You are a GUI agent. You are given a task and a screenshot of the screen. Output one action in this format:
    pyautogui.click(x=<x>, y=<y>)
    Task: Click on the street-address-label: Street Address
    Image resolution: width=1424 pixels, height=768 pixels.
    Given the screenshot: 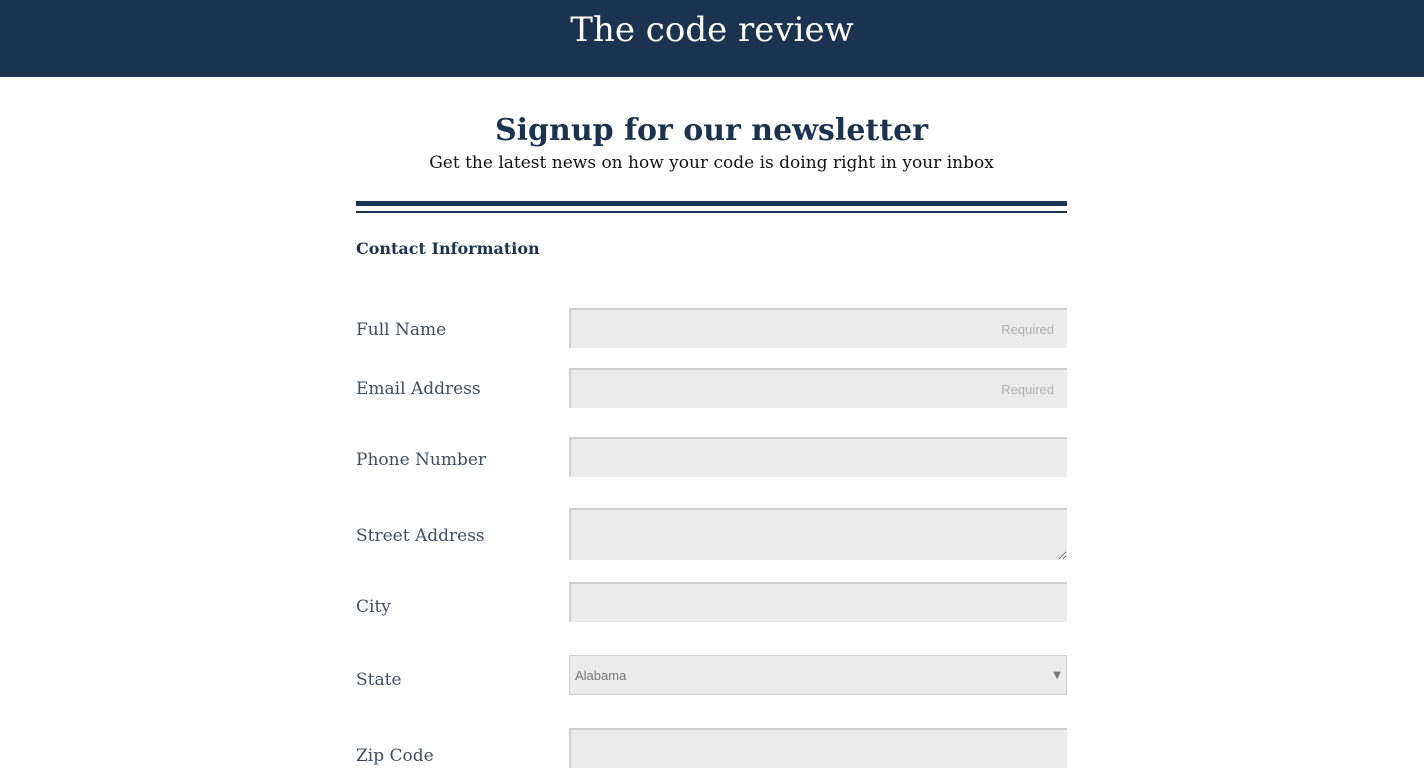 What is the action you would take?
    pyautogui.click(x=420, y=536)
    